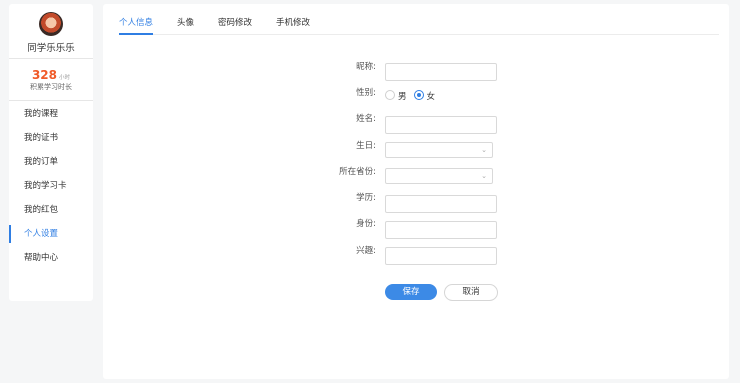 The width and height of the screenshot is (740, 383). Describe the element at coordinates (441, 256) in the screenshot. I see `interest-input` at that location.